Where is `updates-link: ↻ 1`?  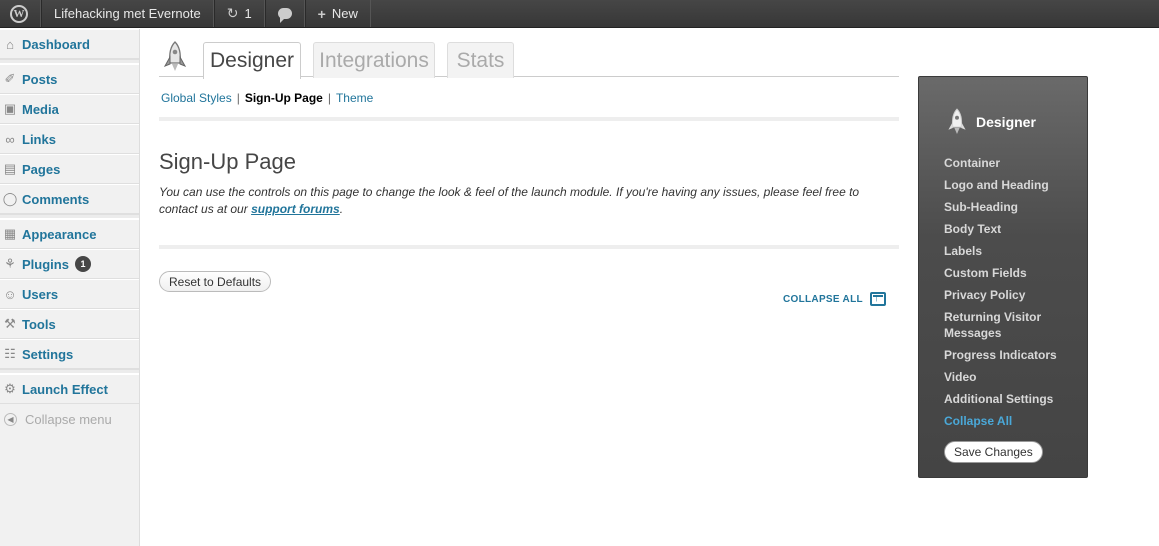 updates-link: ↻ 1 is located at coordinates (239, 13).